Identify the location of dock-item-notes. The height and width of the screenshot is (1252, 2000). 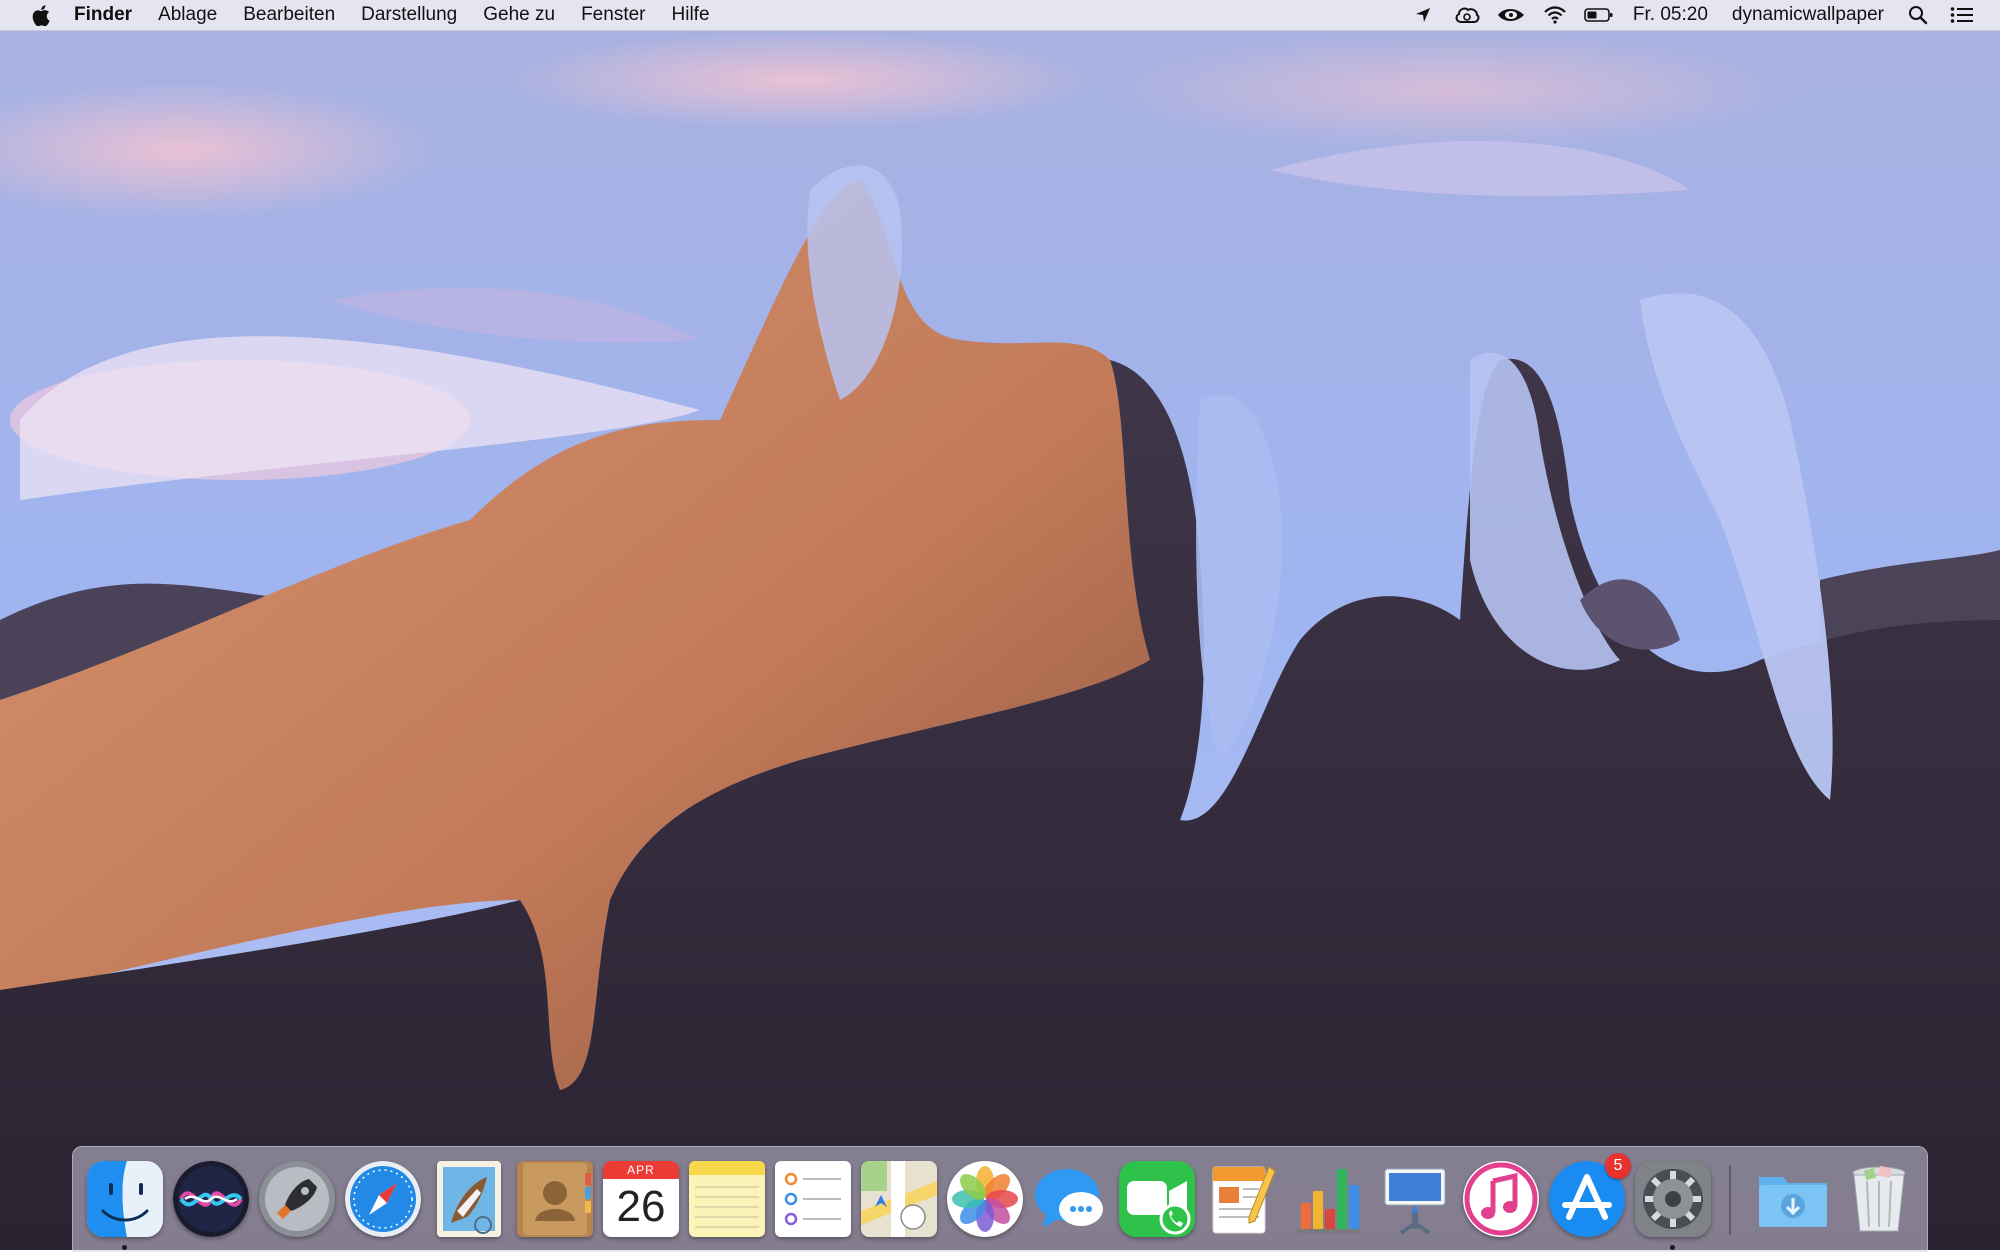
(727, 1199).